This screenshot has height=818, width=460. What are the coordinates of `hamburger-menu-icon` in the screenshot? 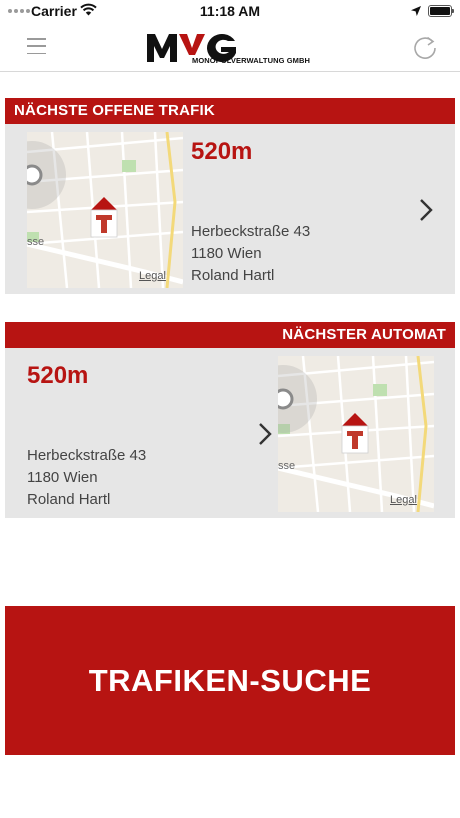 It's located at (36, 46).